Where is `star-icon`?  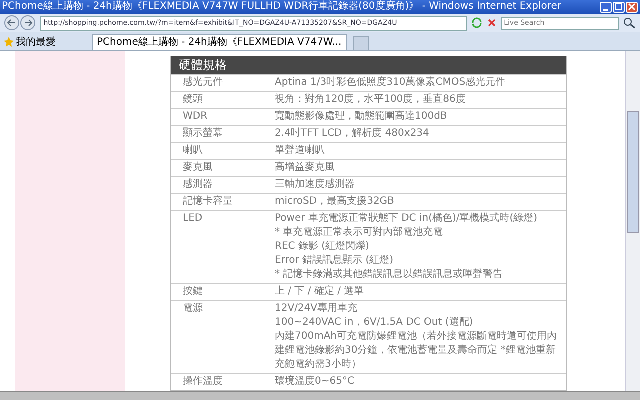
star-icon is located at coordinates (9, 42).